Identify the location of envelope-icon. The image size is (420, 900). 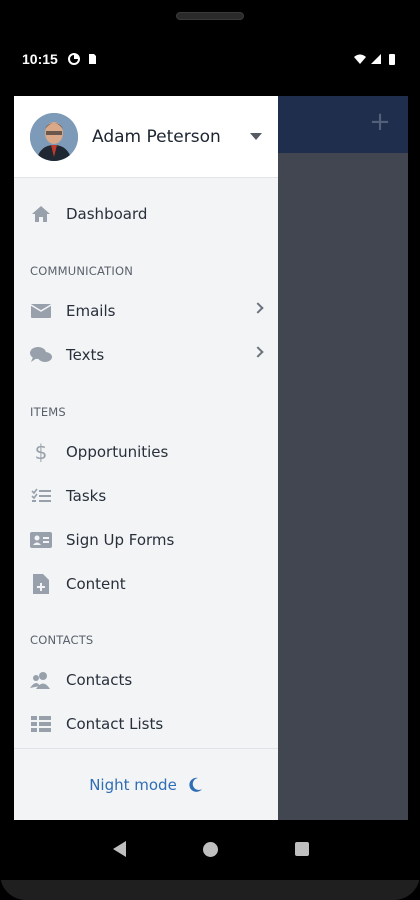
(41, 311).